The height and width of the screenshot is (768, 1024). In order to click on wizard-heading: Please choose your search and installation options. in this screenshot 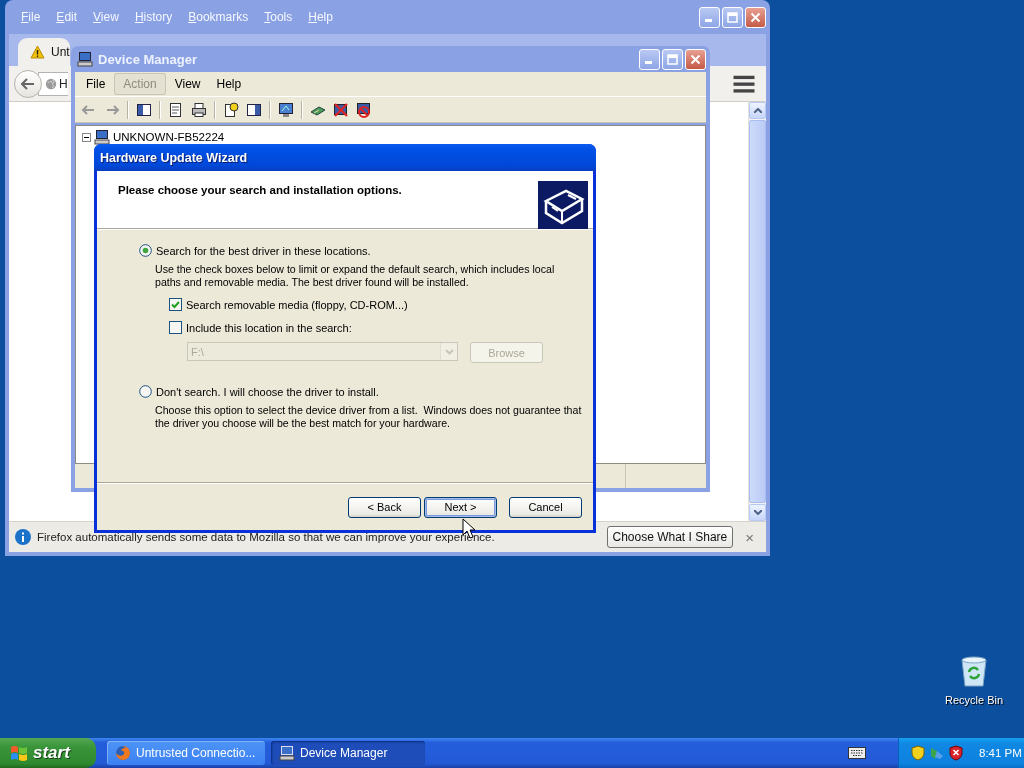, I will do `click(260, 190)`.